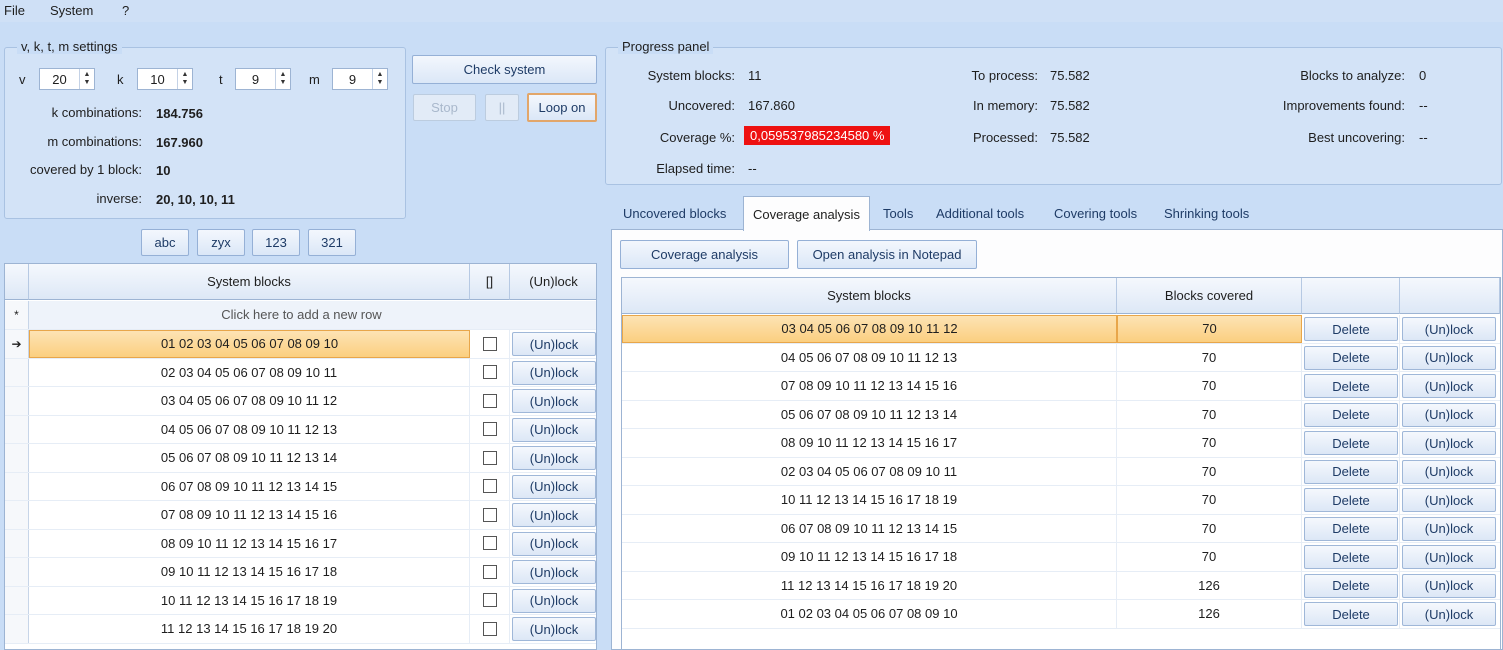 This screenshot has height=650, width=1503. What do you see at coordinates (17, 344) in the screenshot?
I see `row-header: ➔` at bounding box center [17, 344].